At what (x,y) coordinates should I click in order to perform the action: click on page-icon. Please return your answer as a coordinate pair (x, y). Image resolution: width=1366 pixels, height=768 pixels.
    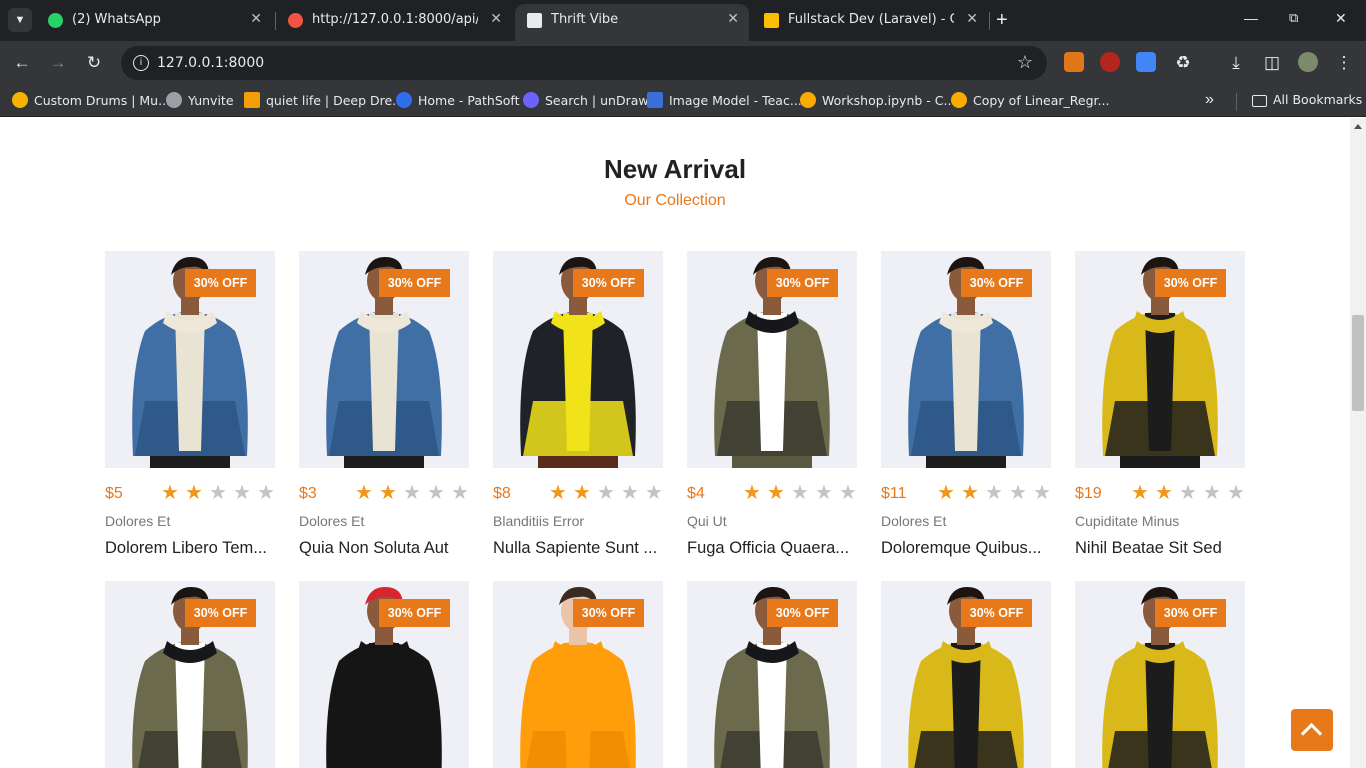
    Looking at the image, I should click on (534, 20).